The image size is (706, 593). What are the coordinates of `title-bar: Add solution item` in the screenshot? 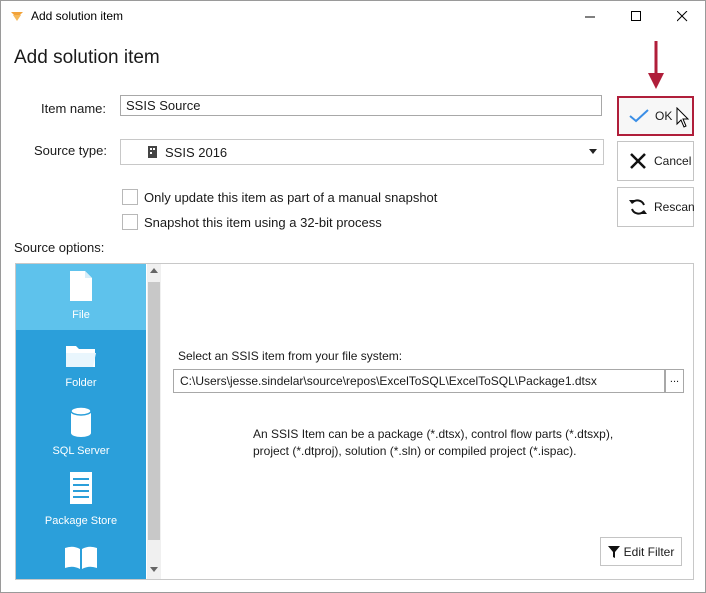 It's located at (353, 16).